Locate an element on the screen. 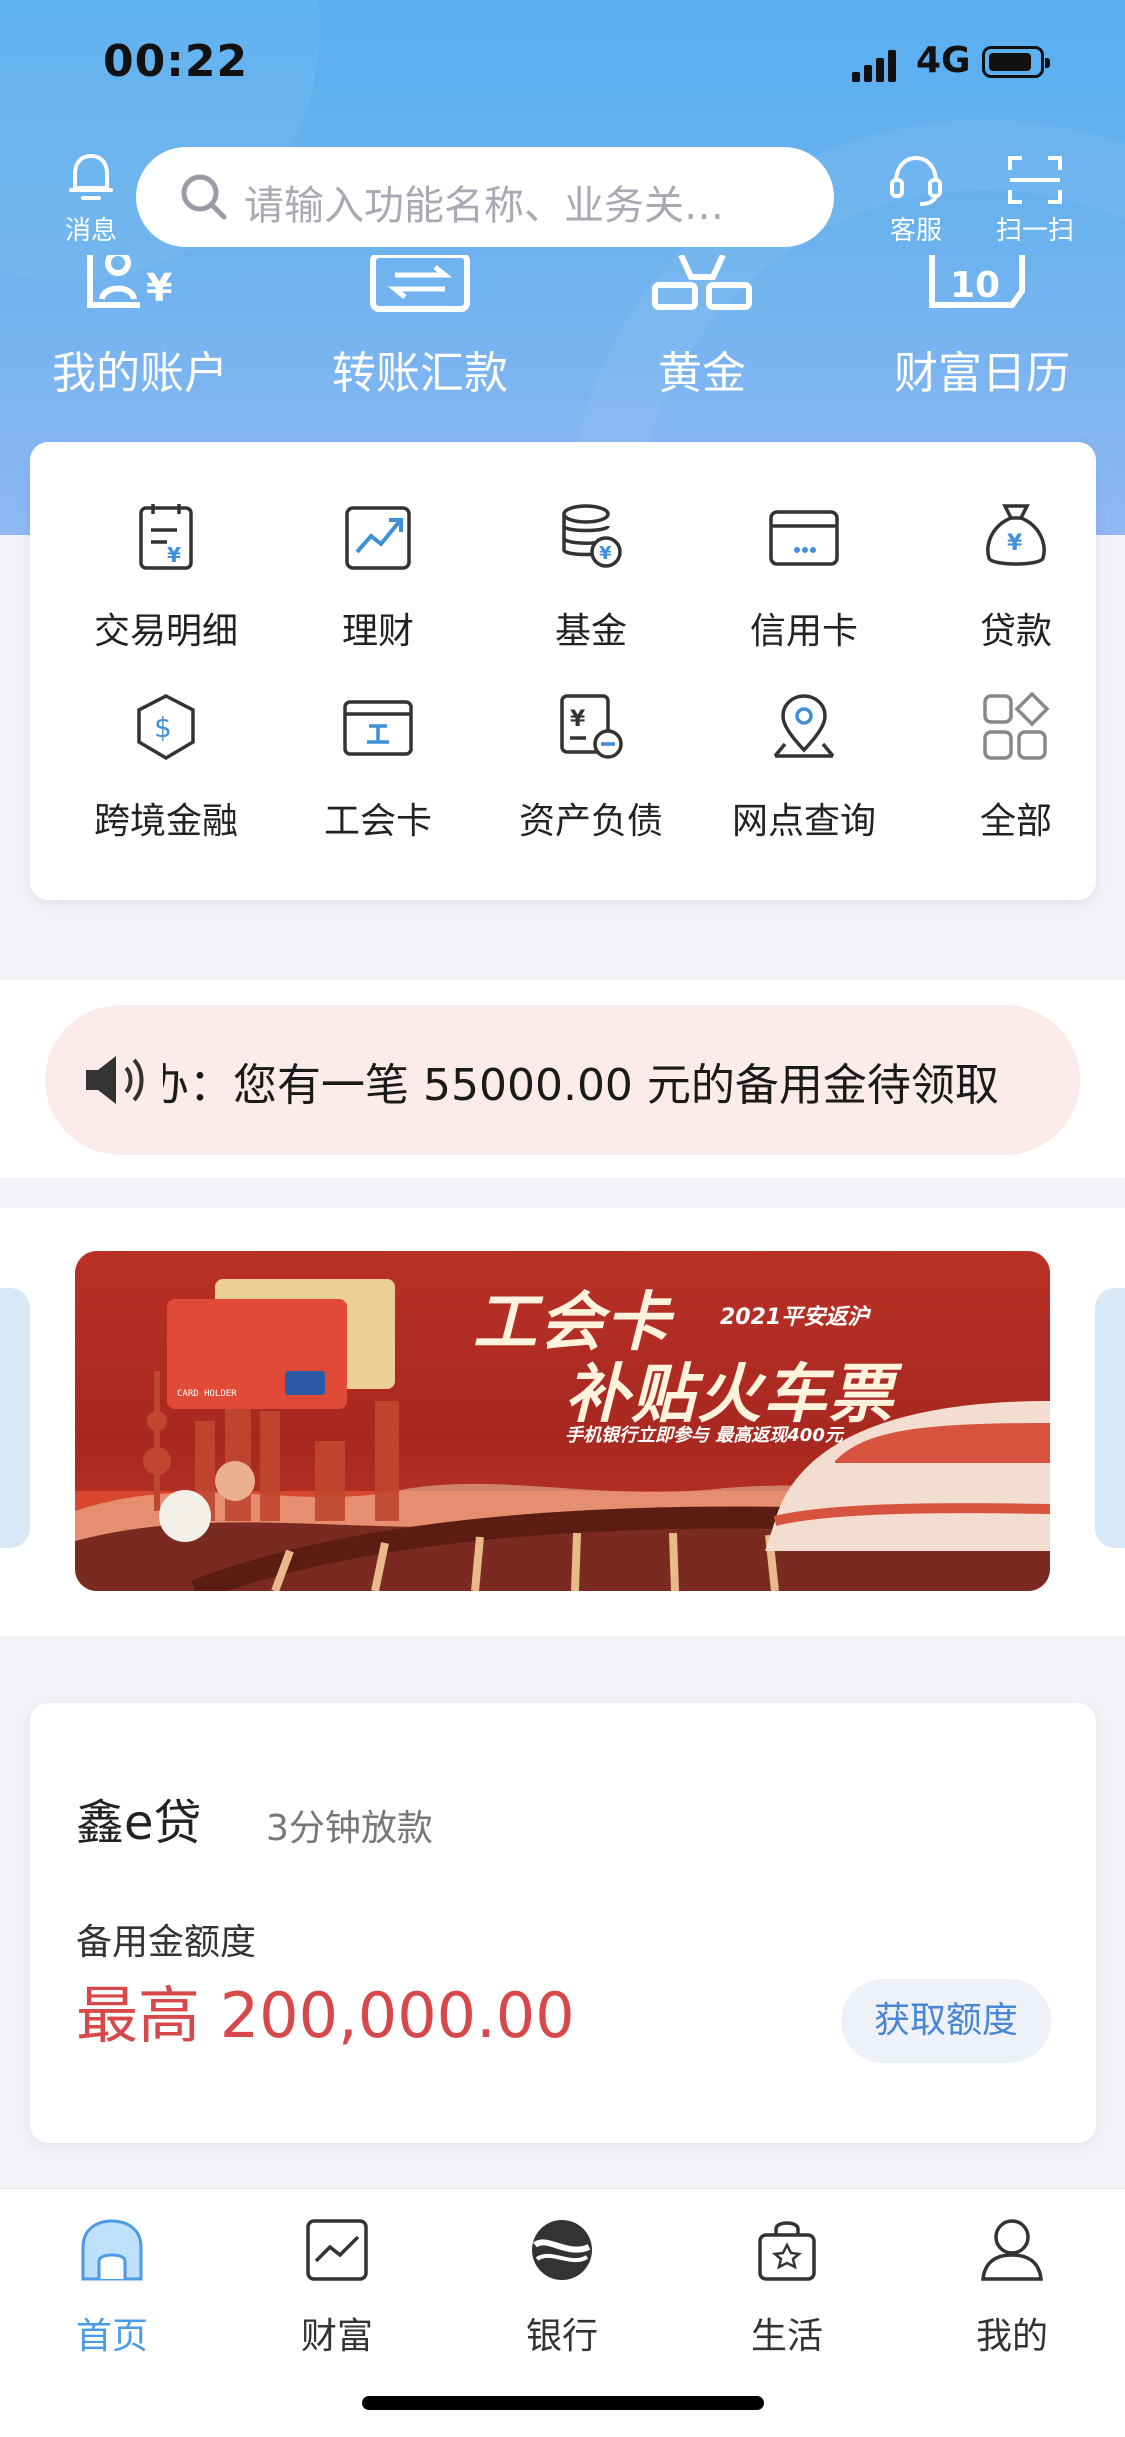 This screenshot has width=1125, height=2437. profile-icon is located at coordinates (1012, 2250).